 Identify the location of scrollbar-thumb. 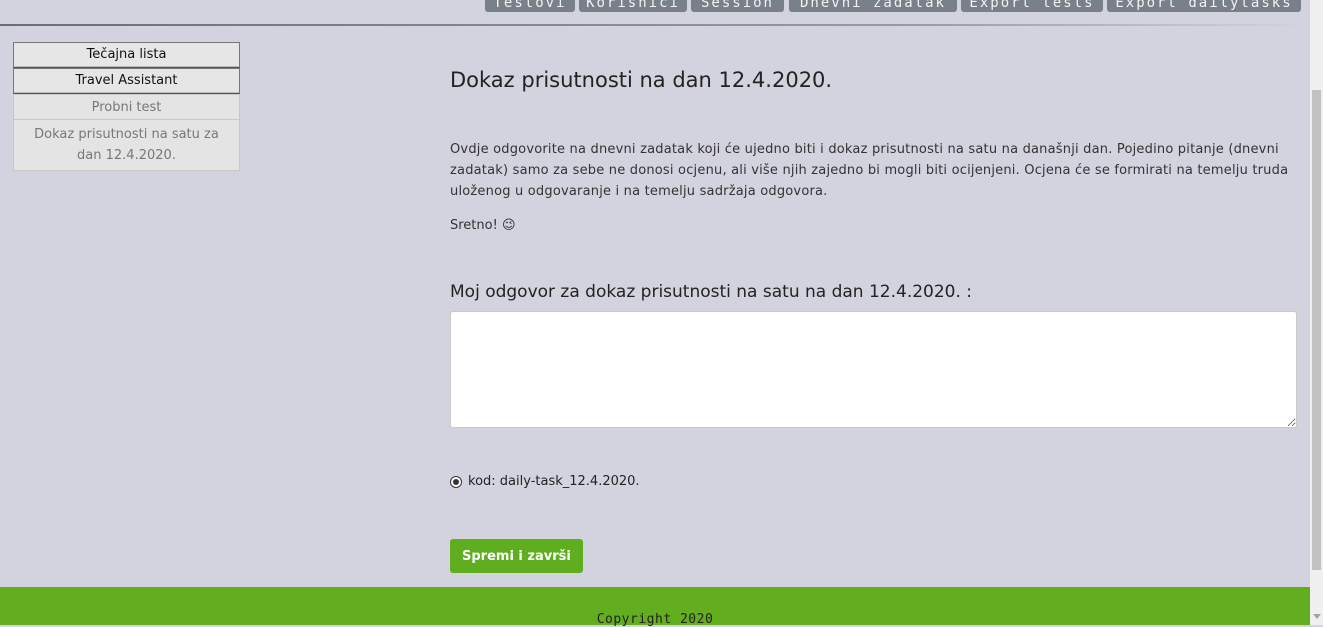
(1316, 330).